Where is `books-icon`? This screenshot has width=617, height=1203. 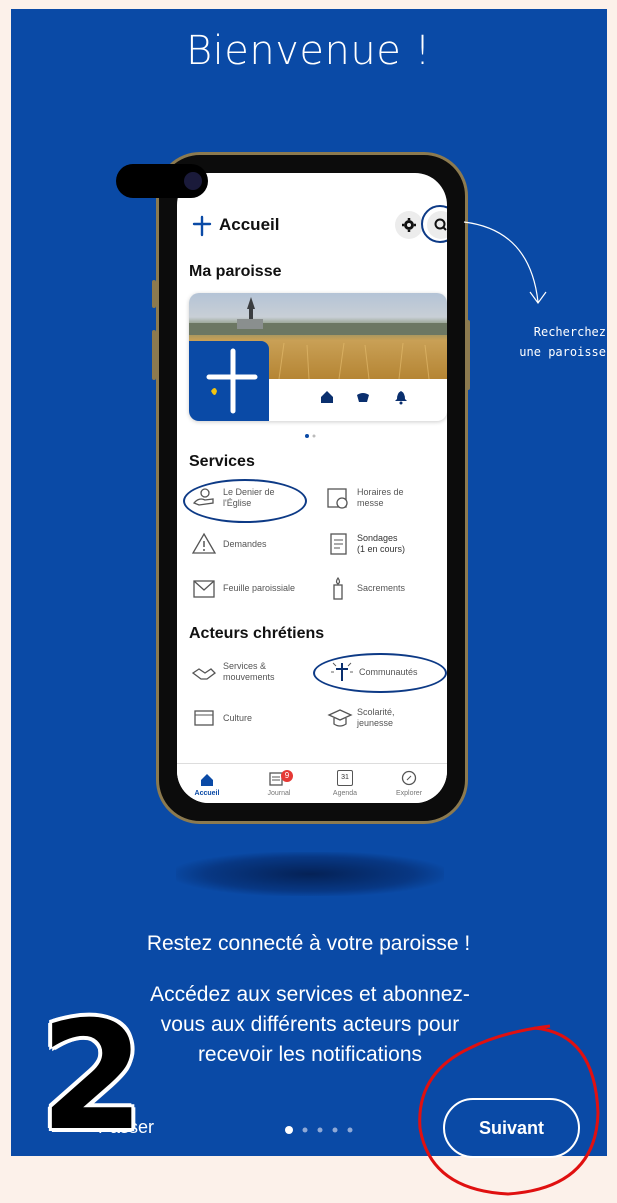 books-icon is located at coordinates (204, 718).